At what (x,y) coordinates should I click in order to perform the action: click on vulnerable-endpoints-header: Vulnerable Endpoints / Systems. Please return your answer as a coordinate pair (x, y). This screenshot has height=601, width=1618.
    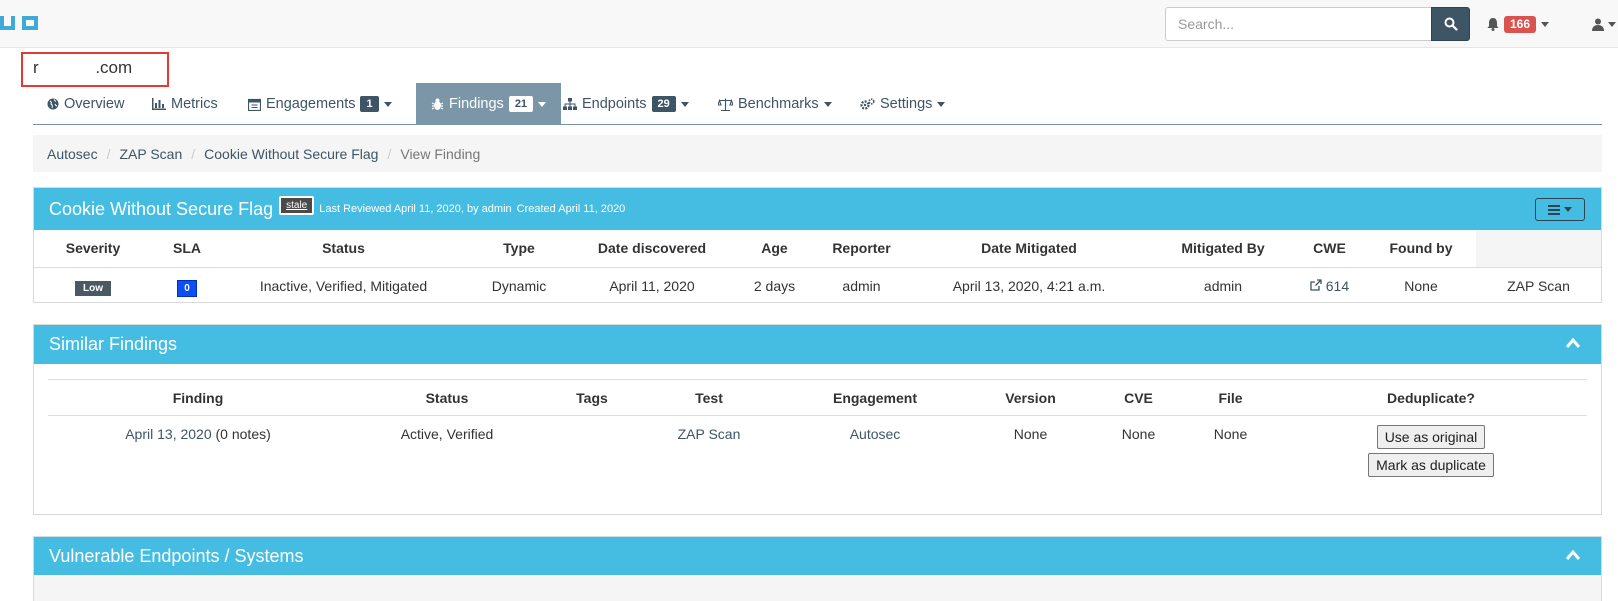
    Looking at the image, I should click on (817, 556).